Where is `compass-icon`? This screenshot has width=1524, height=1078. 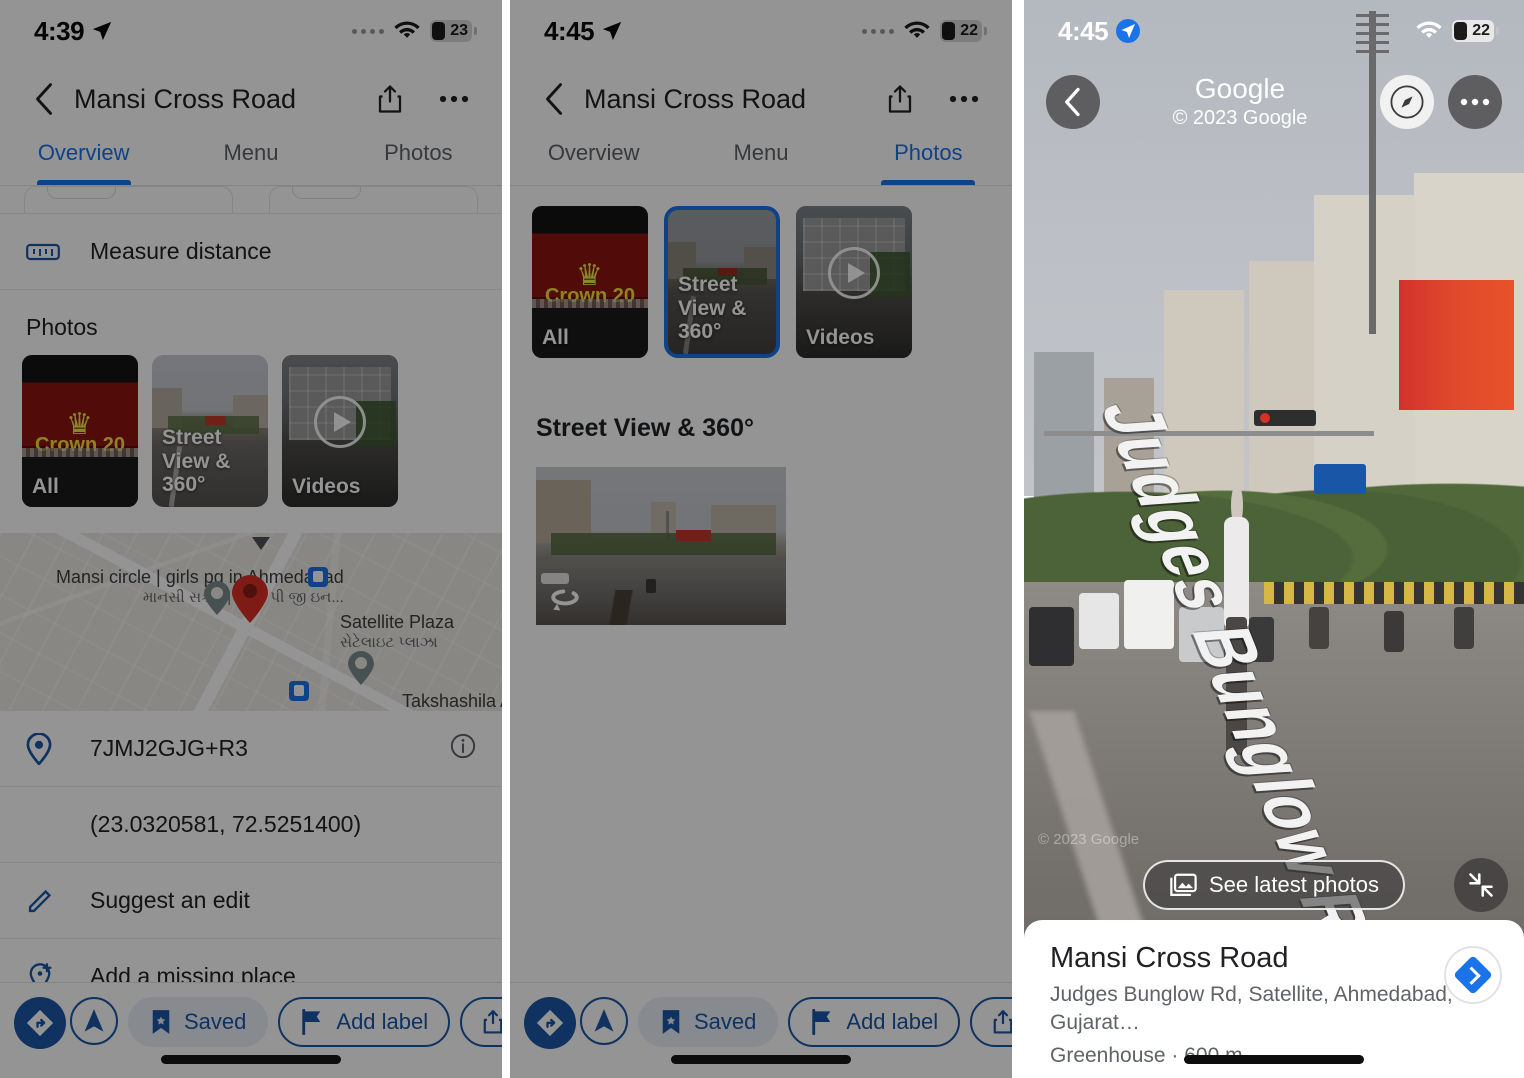
compass-icon is located at coordinates (1407, 102).